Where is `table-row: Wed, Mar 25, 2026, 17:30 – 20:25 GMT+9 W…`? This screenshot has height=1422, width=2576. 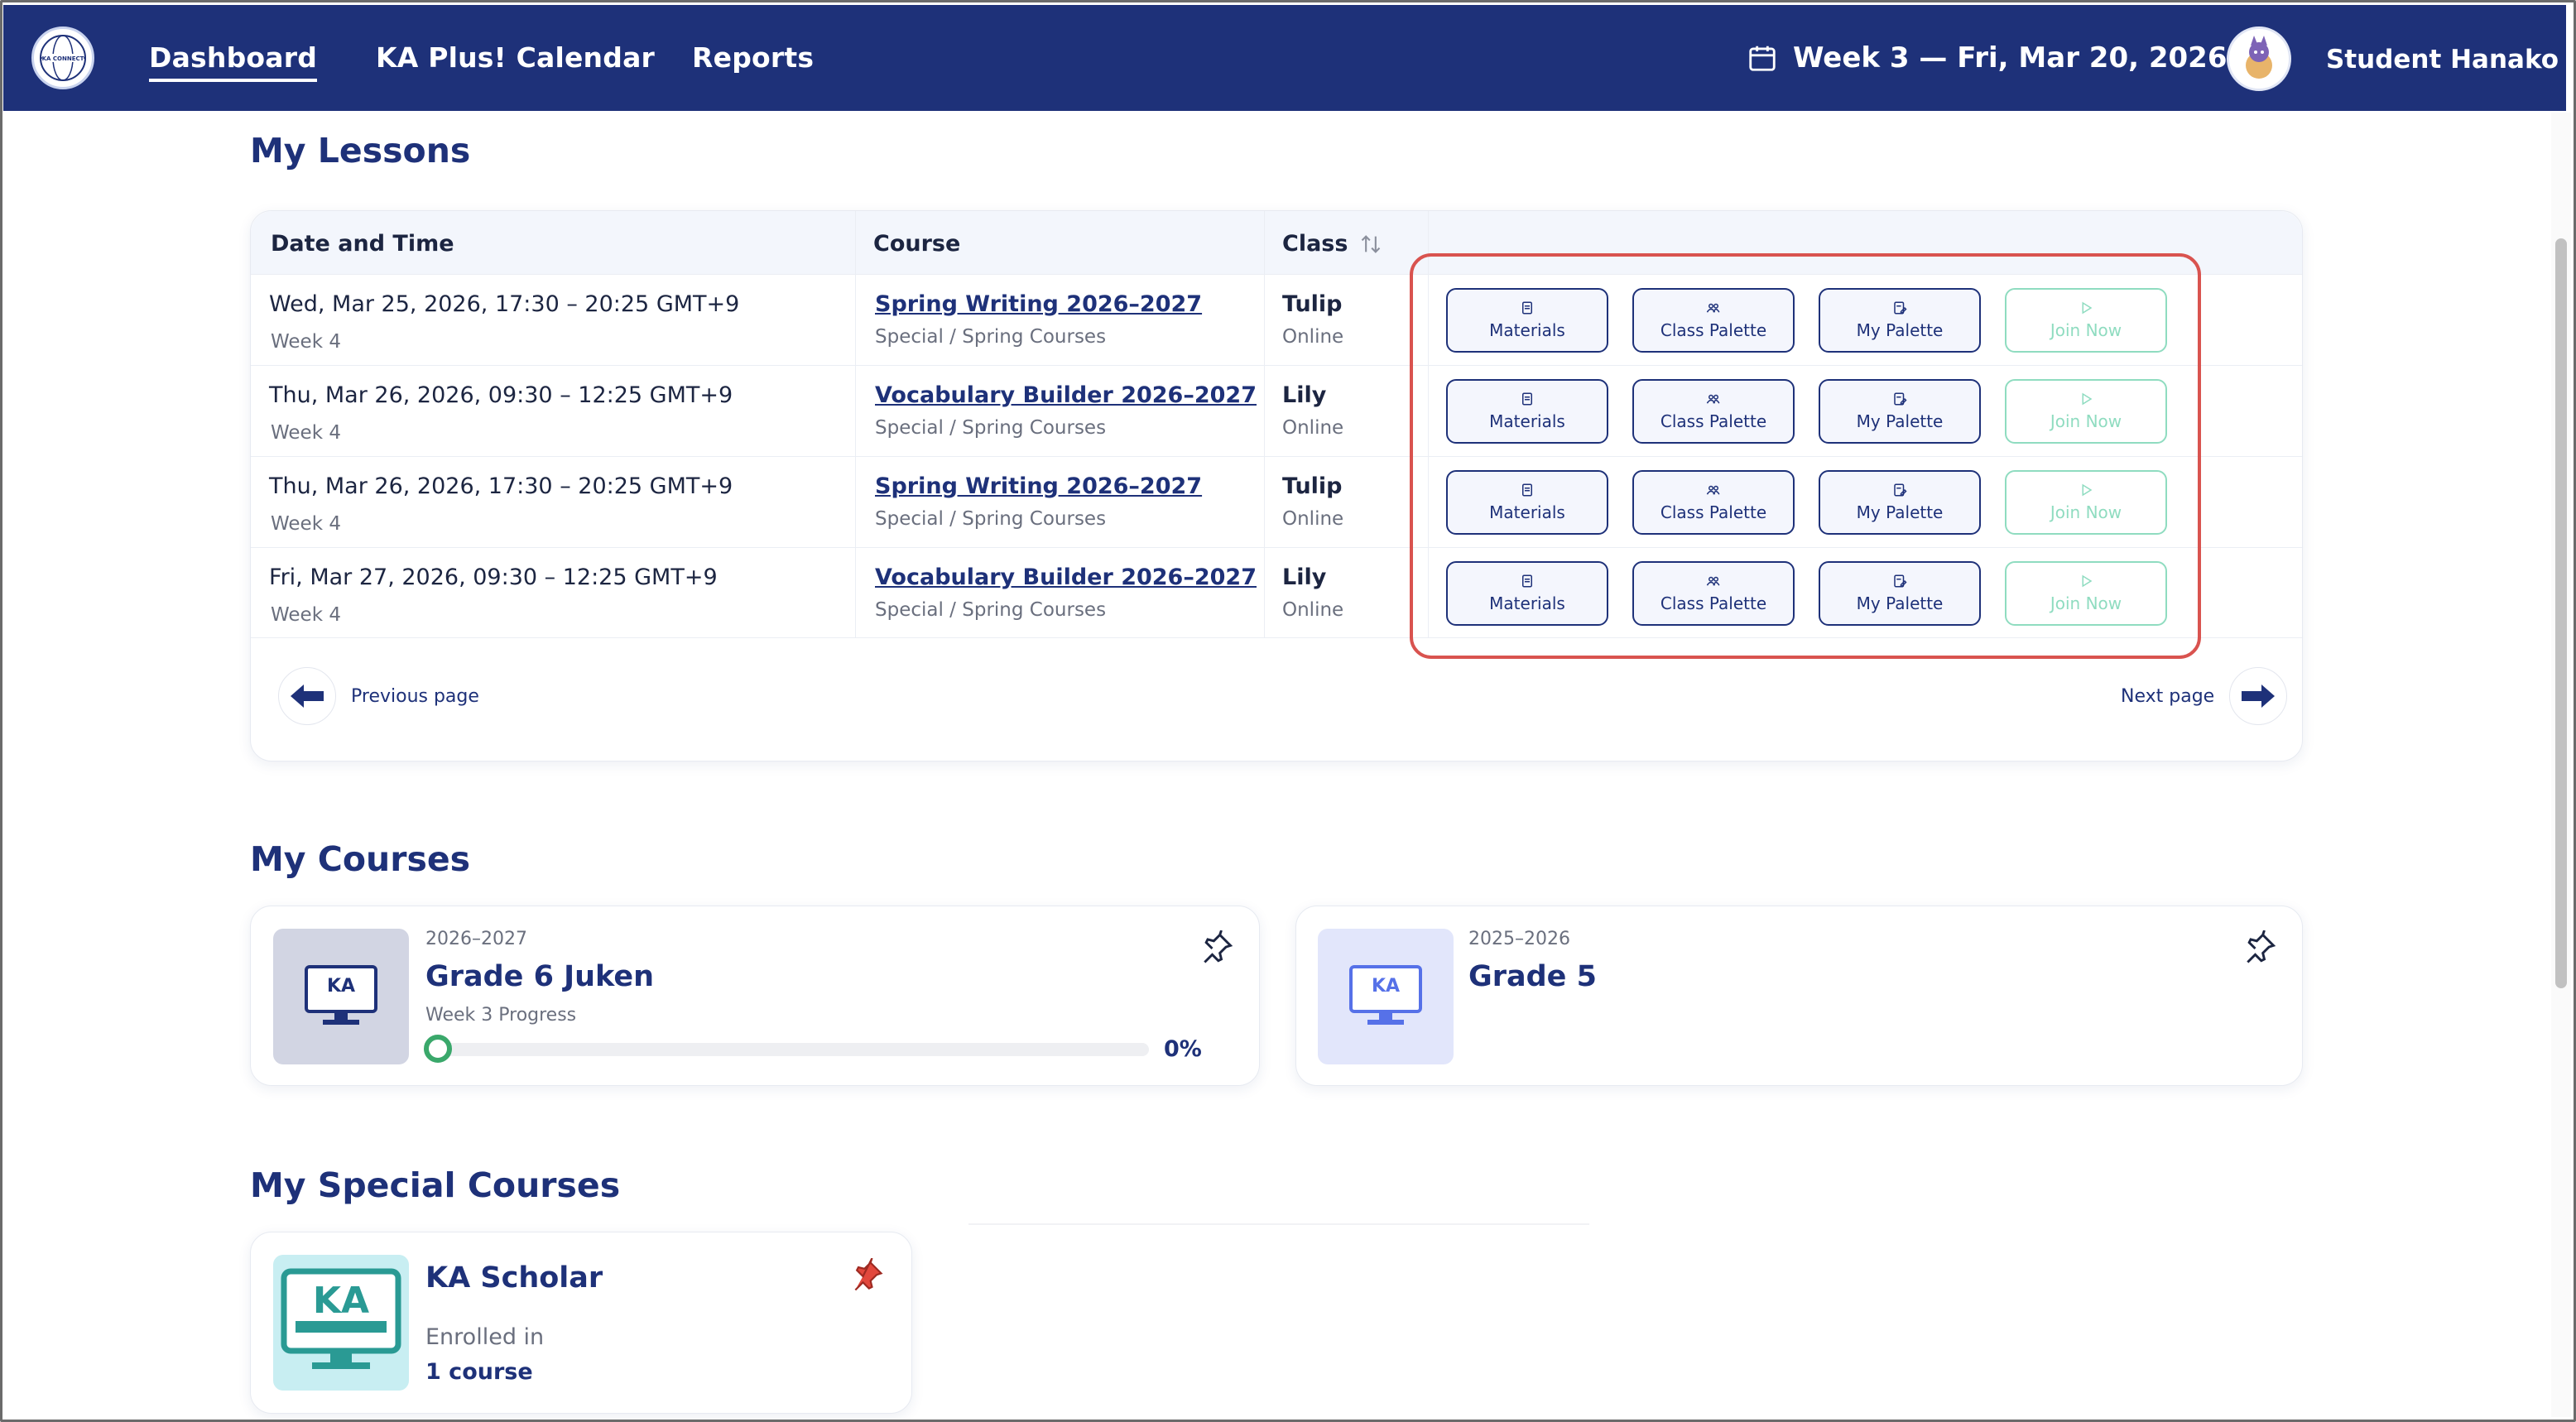 table-row: Wed, Mar 25, 2026, 17:30 – 20:25 GMT+9 W… is located at coordinates (1276, 319).